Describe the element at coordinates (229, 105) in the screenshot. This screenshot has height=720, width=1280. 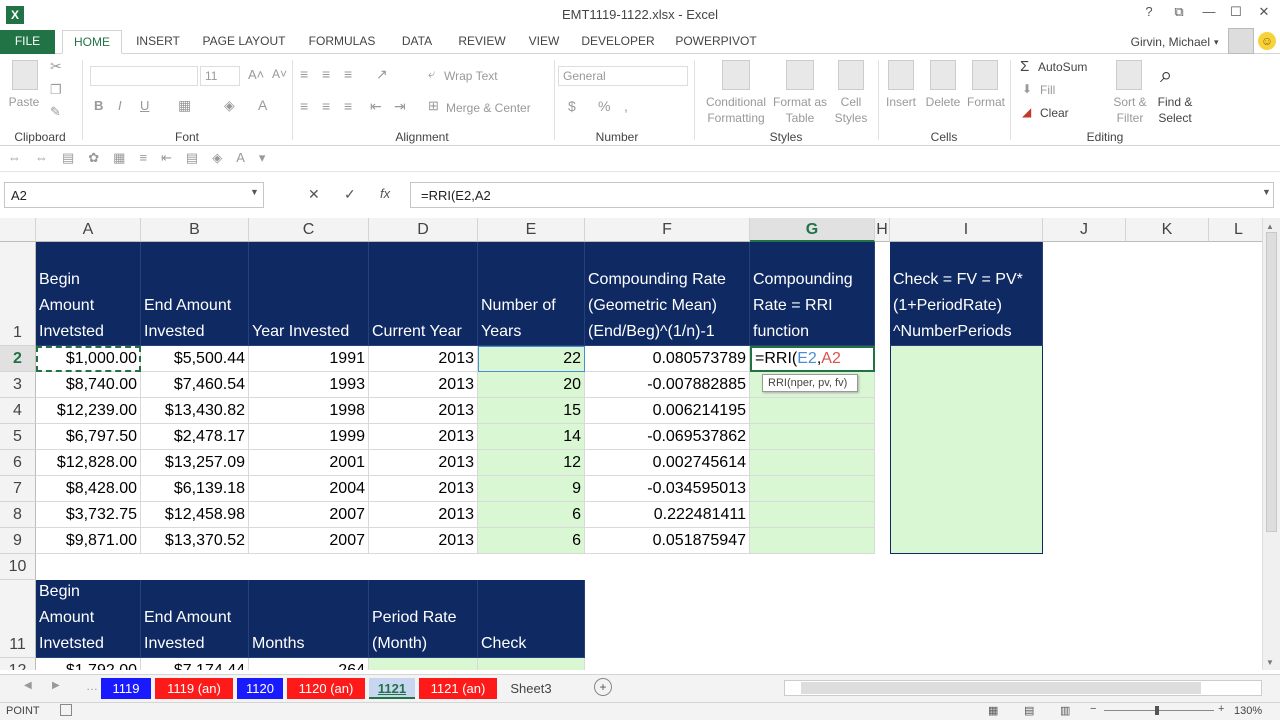
I see `fill-color-icon: ◈` at that location.